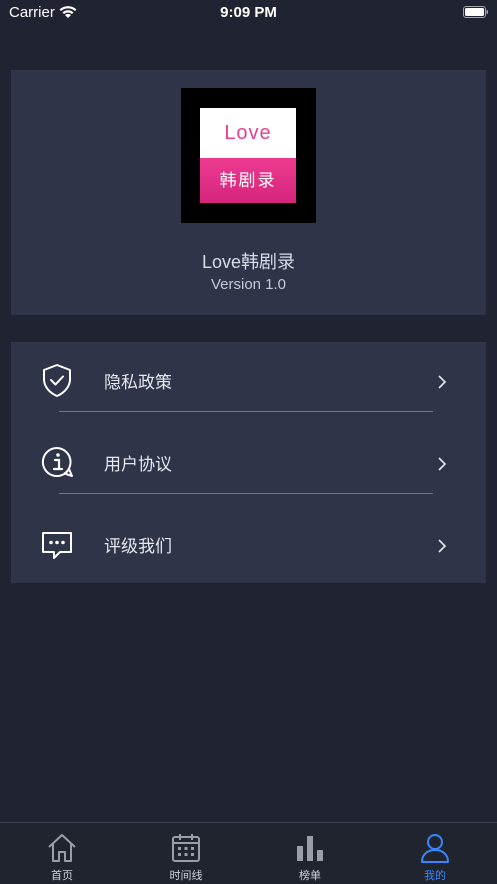  Describe the element at coordinates (310, 876) in the screenshot. I see `tab-label: 榜单` at that location.